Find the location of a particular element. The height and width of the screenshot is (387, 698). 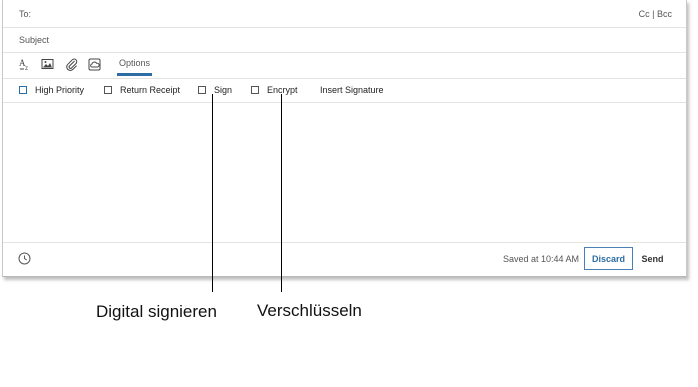

subject-label: Subject is located at coordinates (34, 40).